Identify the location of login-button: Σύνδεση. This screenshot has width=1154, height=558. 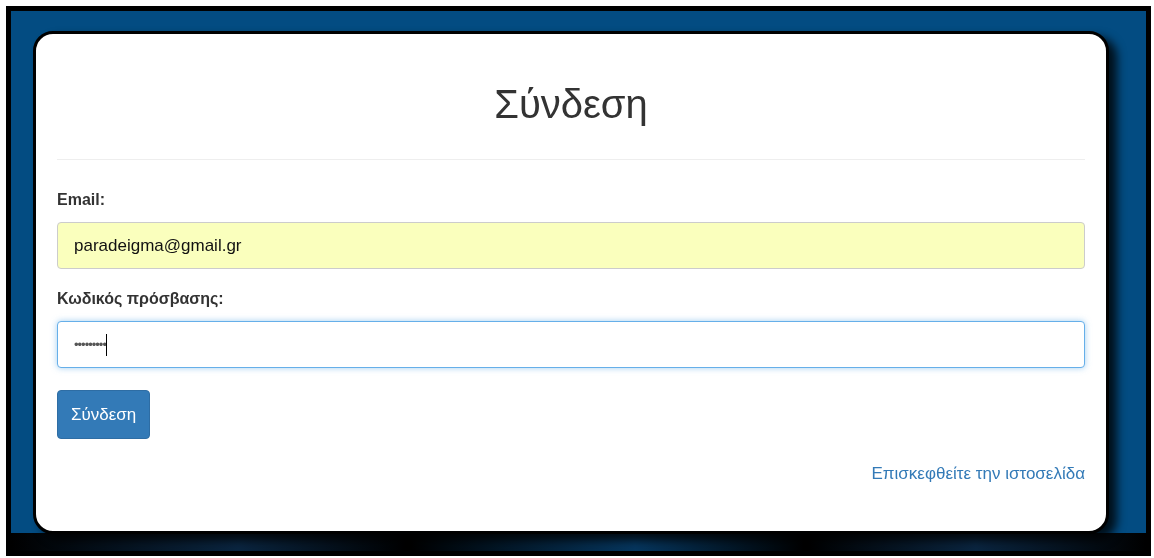
(104, 414).